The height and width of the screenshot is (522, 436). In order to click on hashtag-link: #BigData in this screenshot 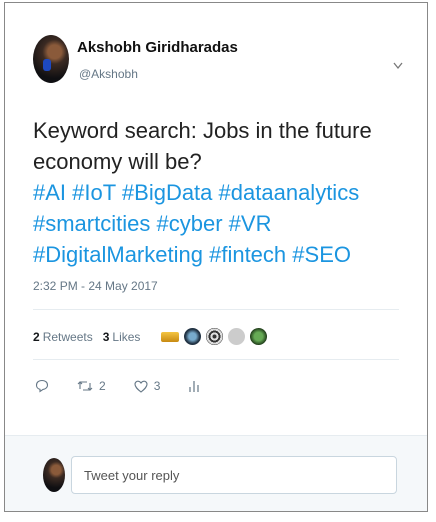, I will do `click(167, 192)`.